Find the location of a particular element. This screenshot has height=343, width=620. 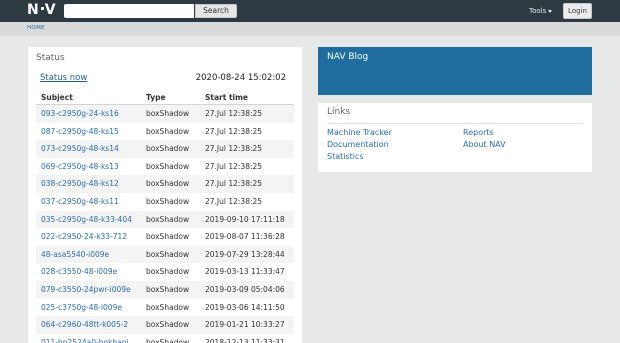

subject-link: 073-c2950g-48-ks14 is located at coordinates (80, 149).